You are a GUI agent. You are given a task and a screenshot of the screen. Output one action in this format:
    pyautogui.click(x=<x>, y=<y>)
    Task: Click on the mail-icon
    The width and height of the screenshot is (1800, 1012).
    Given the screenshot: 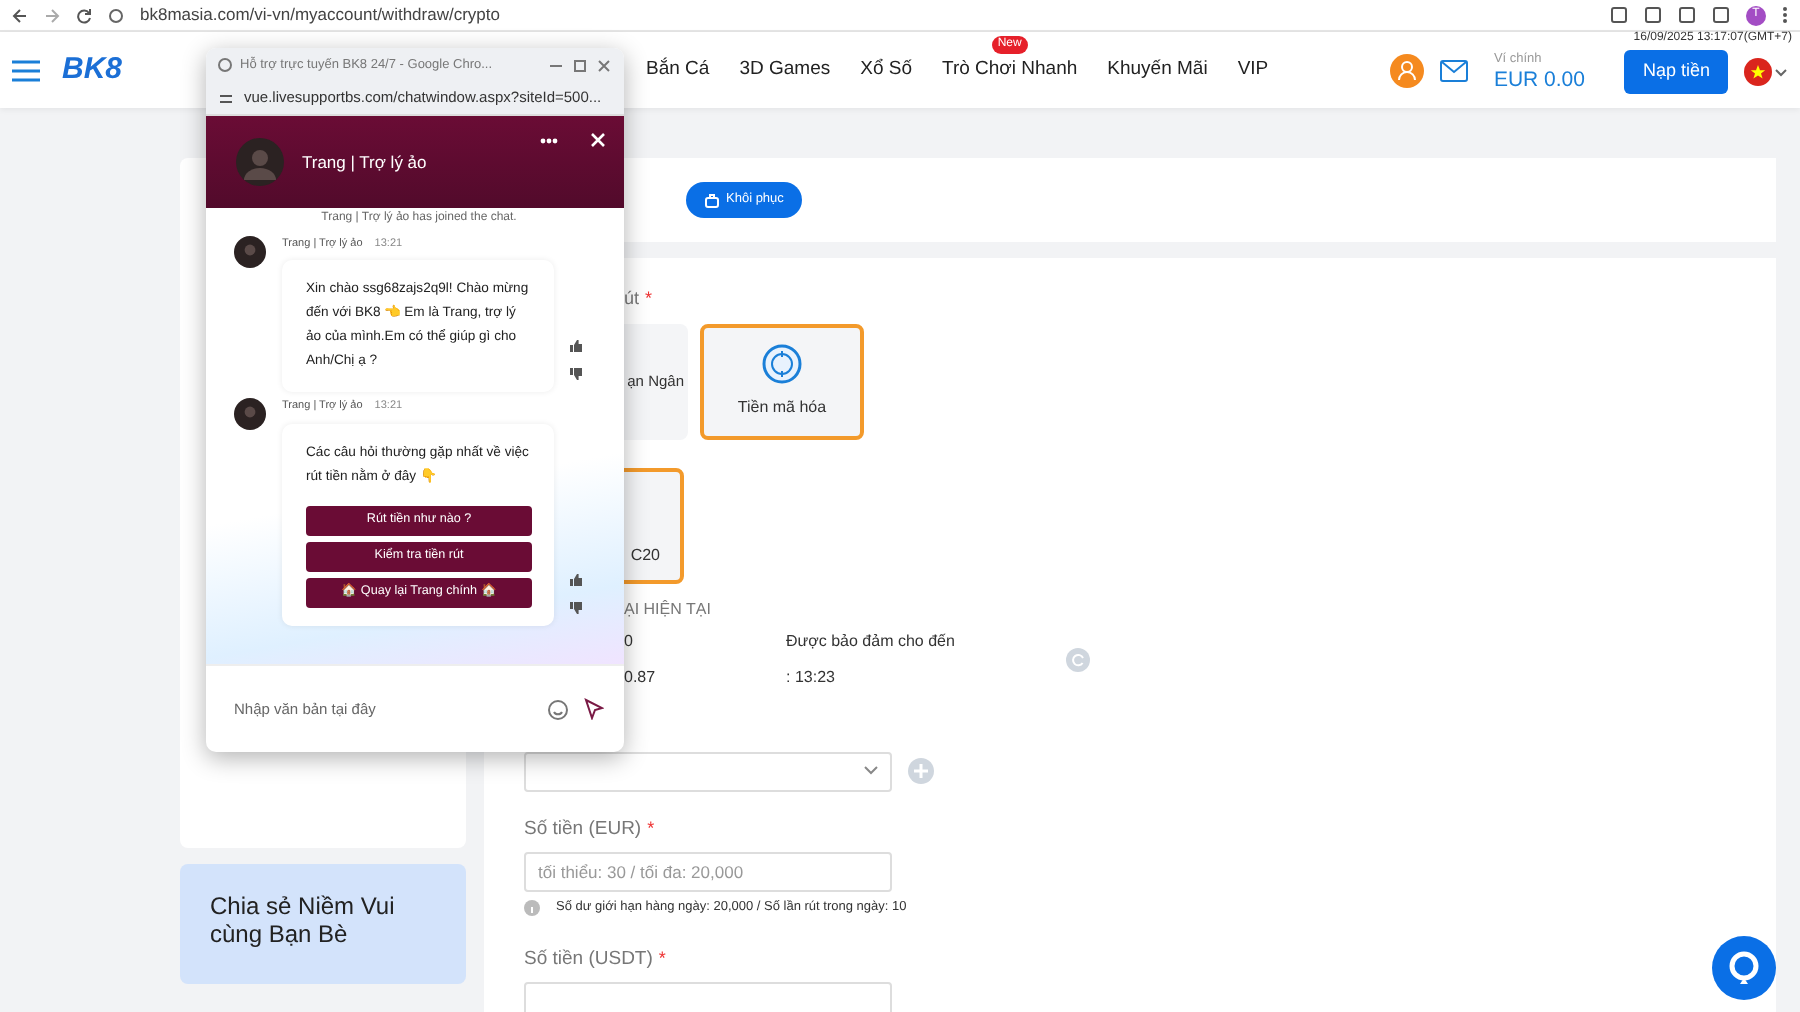 What is the action you would take?
    pyautogui.click(x=1453, y=70)
    